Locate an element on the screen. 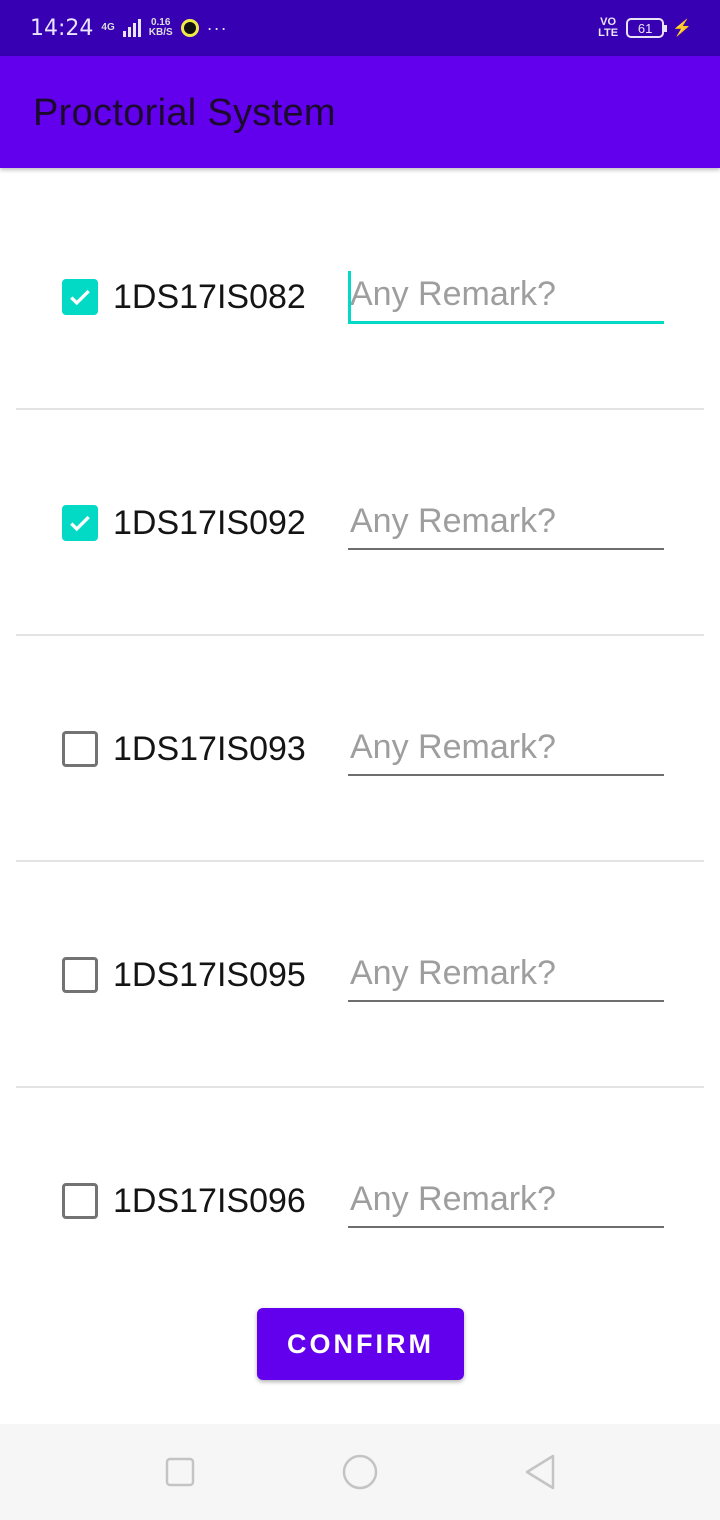 This screenshot has width=720, height=1520. status-left: 14:24 4G 0.16 KB/S ··· is located at coordinates (129, 28).